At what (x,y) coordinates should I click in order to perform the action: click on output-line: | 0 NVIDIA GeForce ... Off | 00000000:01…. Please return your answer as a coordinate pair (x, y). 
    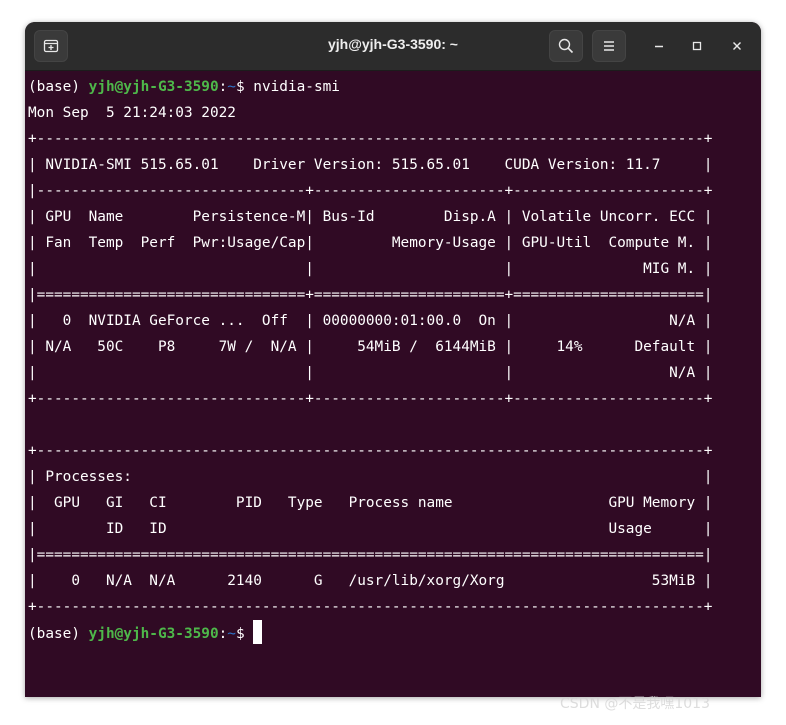
    Looking at the image, I should click on (370, 321).